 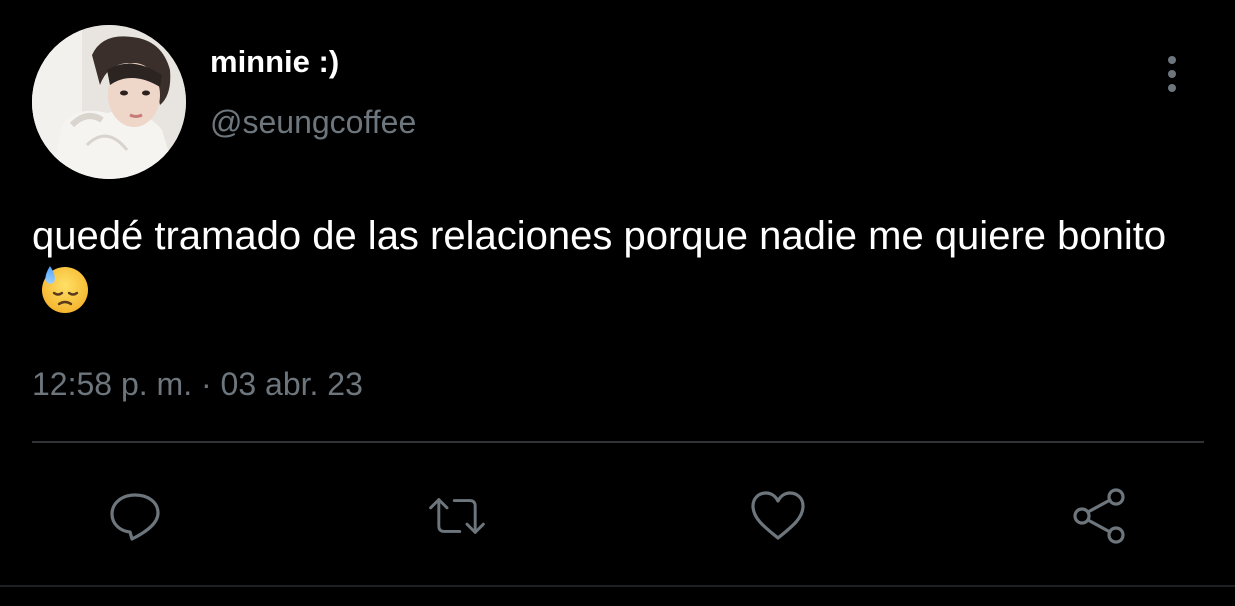 I want to click on downcast-face-with-sweat-icon, so click(x=64, y=288).